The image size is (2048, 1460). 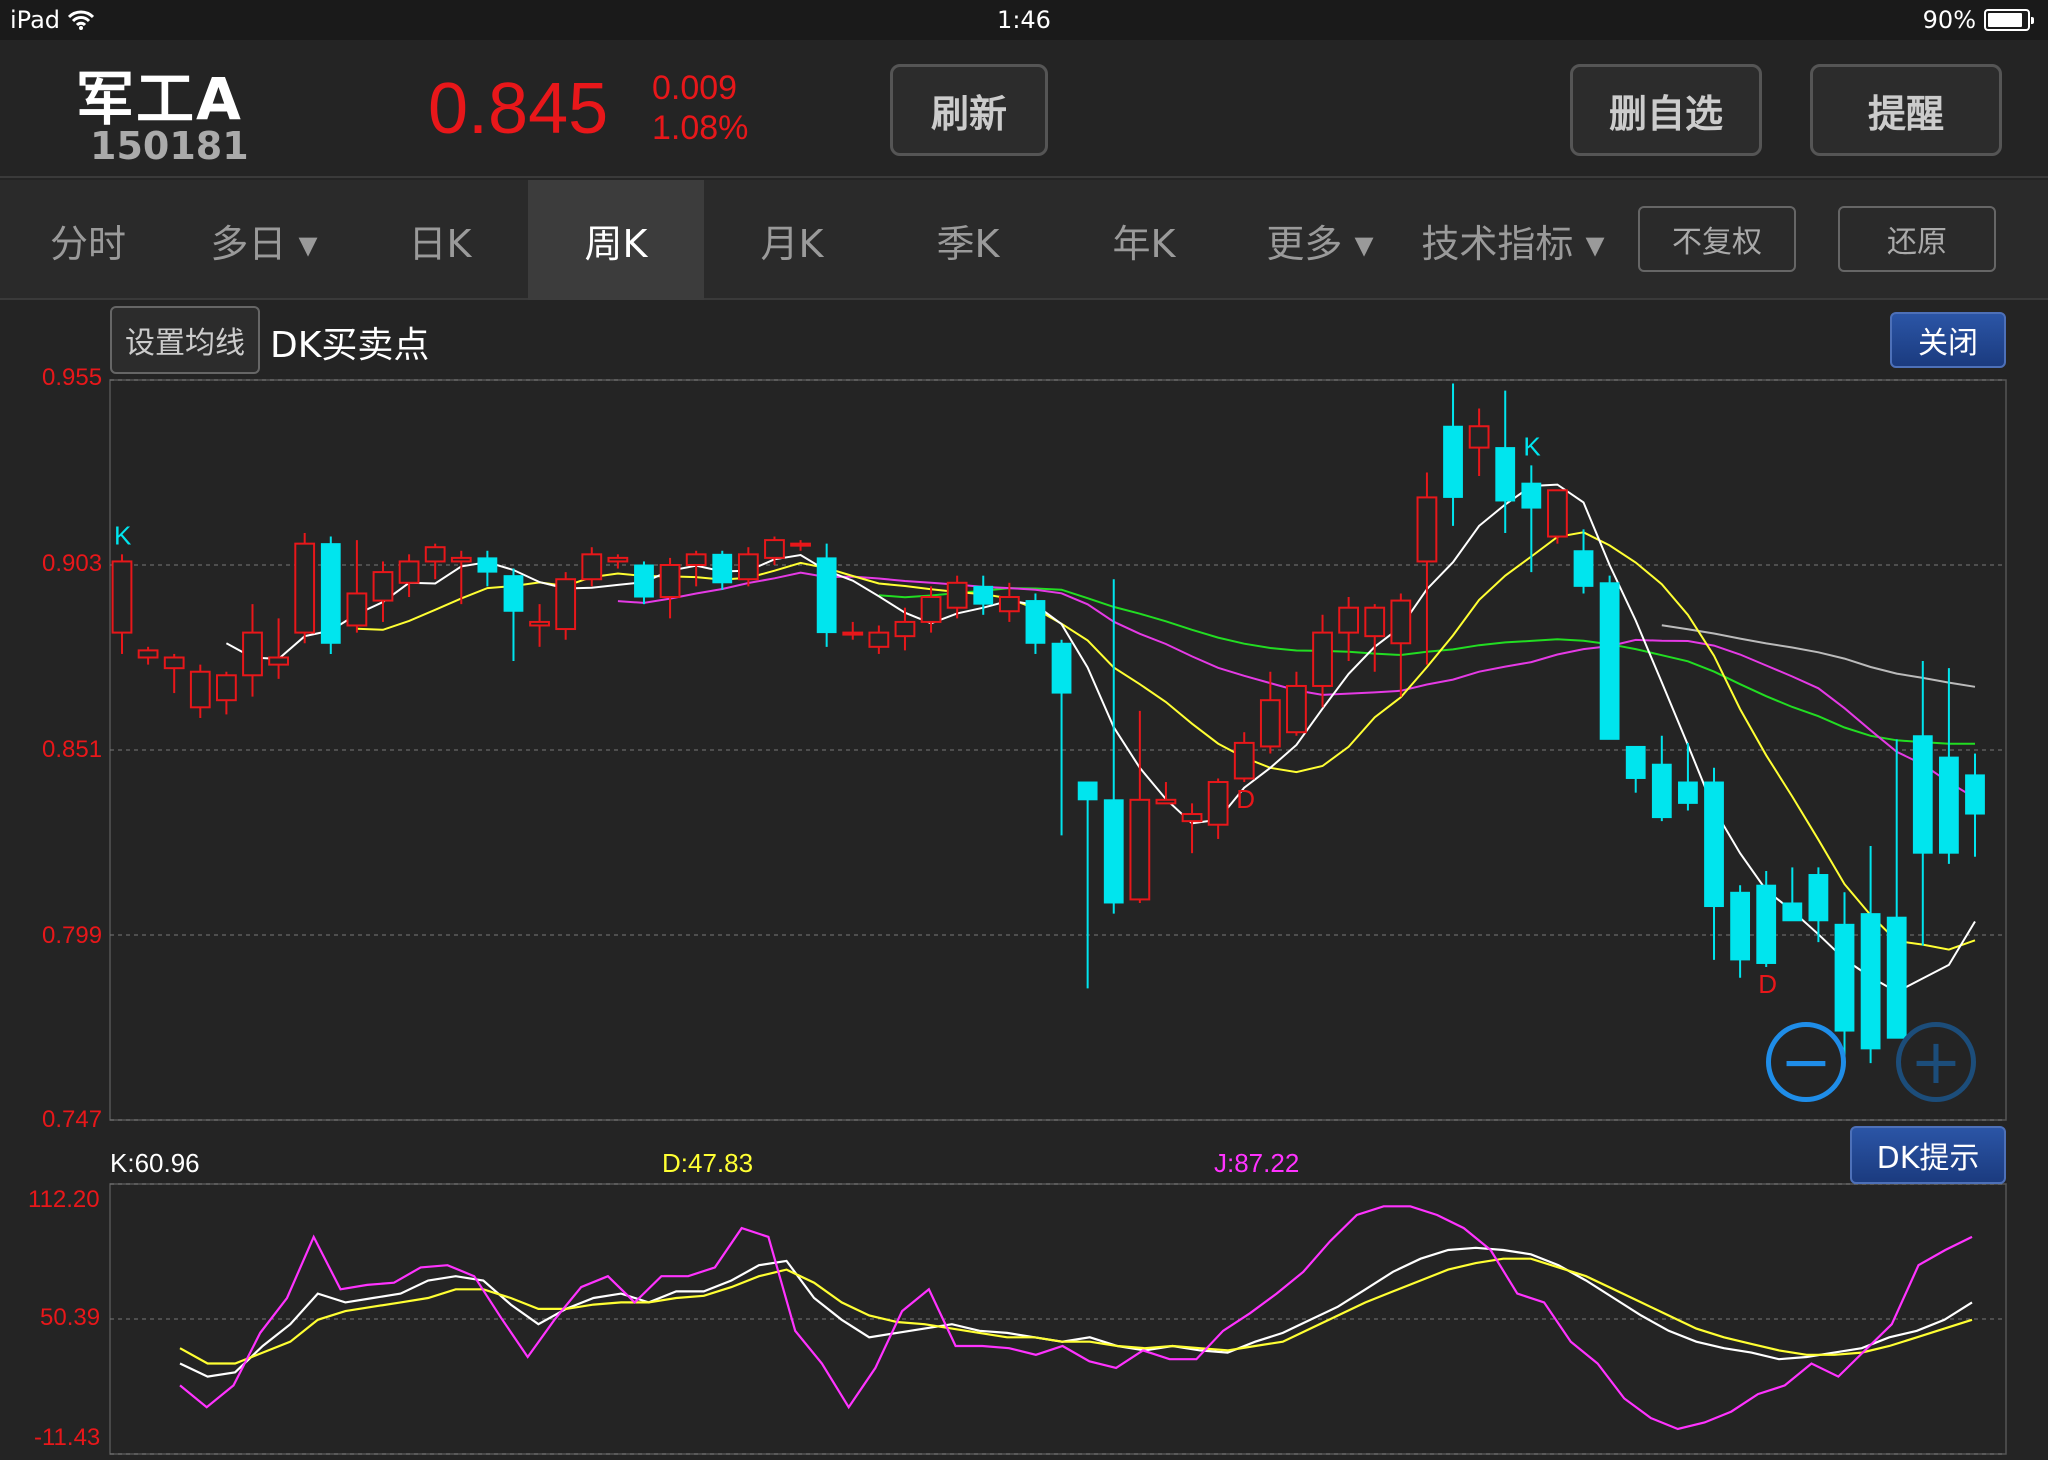 What do you see at coordinates (185, 340) in the screenshot?
I see `set-ma-button: 设置均线` at bounding box center [185, 340].